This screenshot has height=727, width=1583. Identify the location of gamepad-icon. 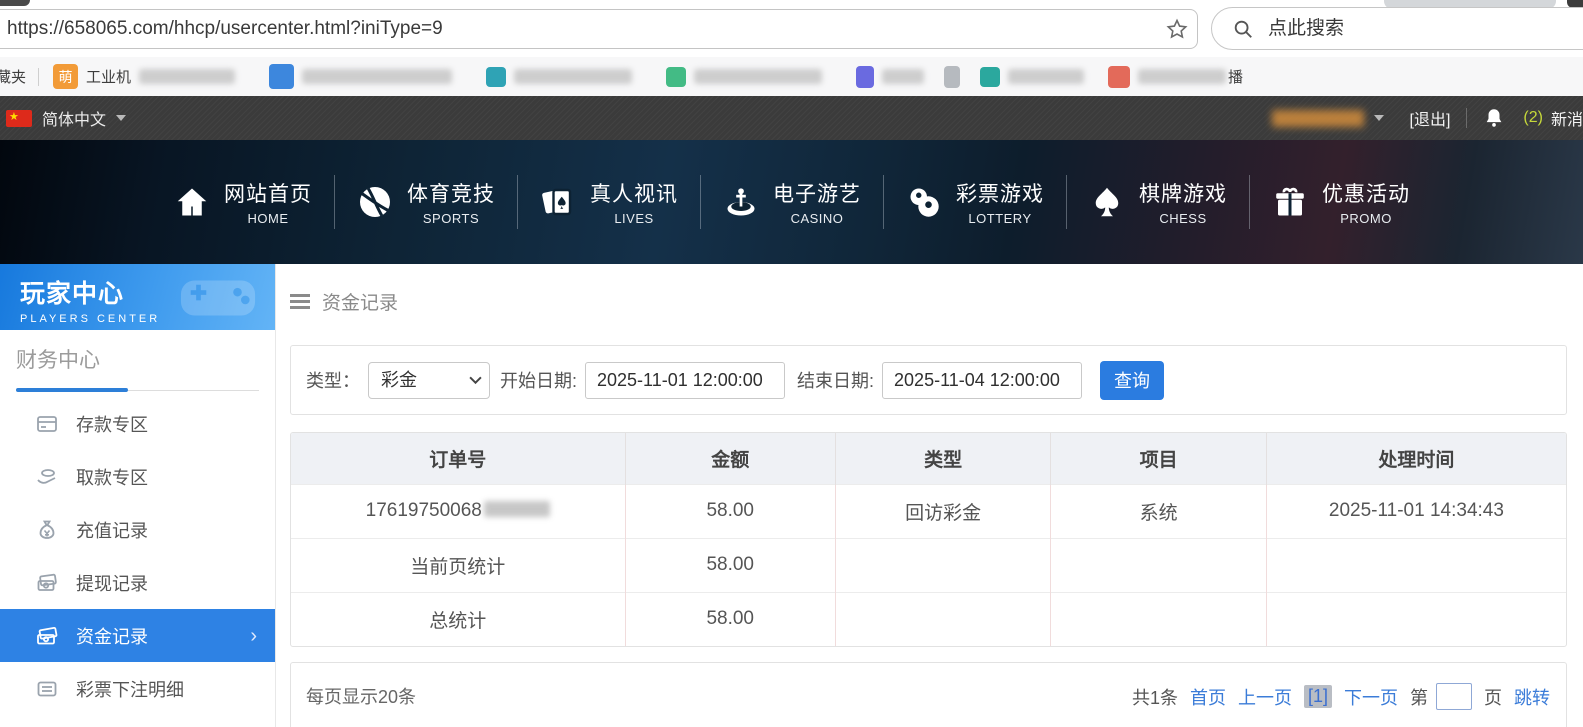
(218, 298).